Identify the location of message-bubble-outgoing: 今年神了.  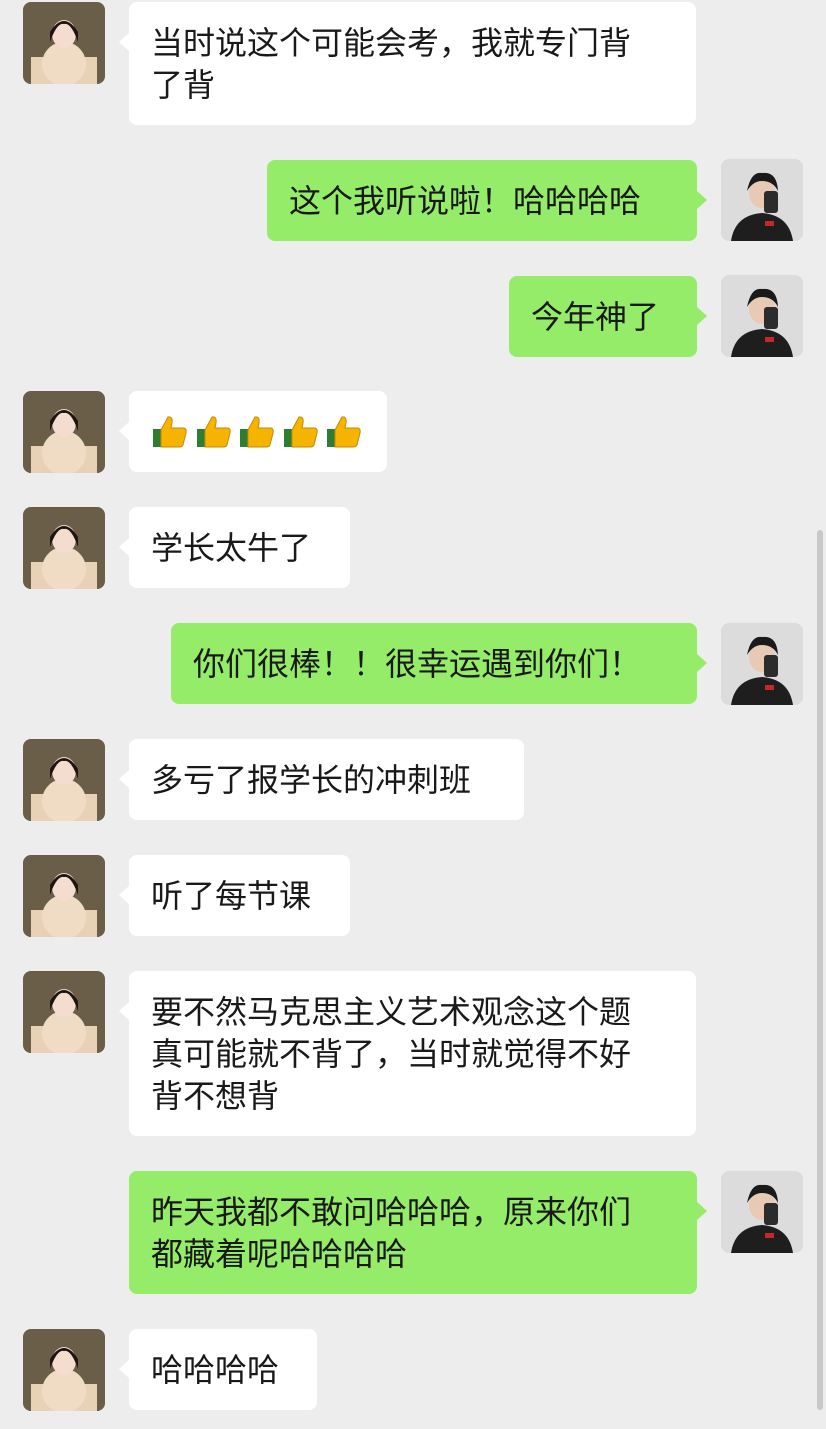
(608, 316).